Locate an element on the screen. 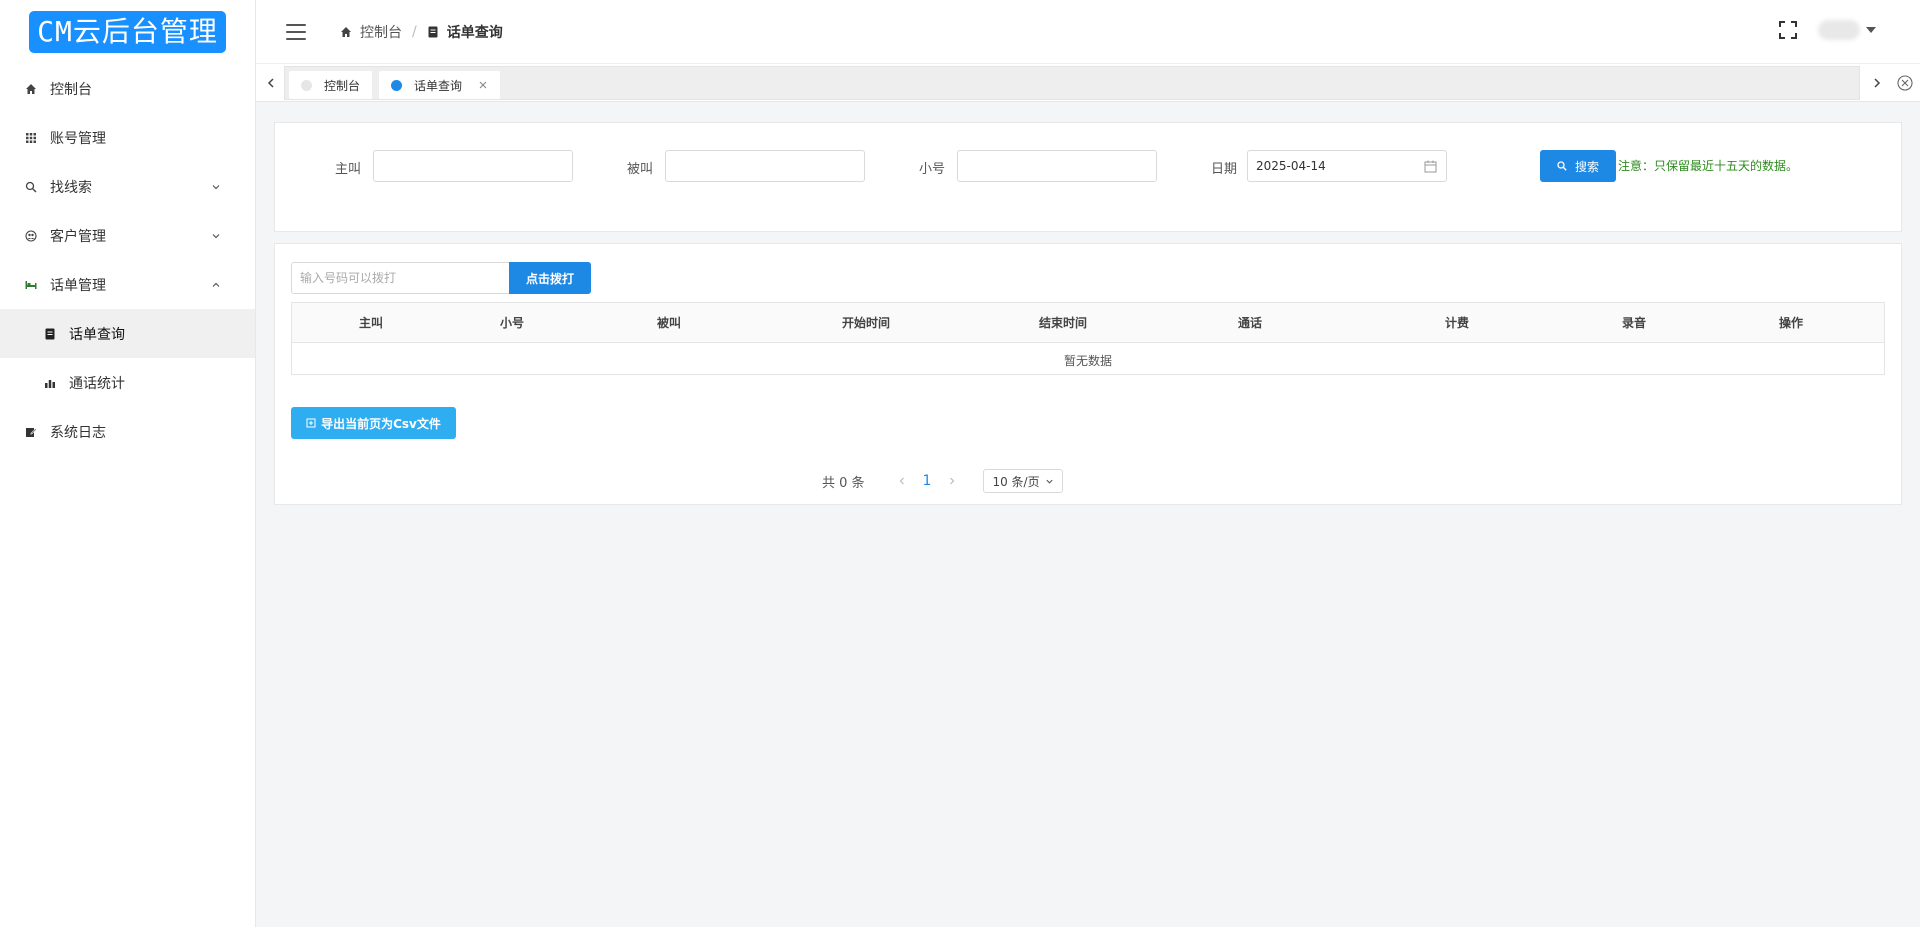 Image resolution: width=1920 pixels, height=927 pixels. tab-call-query: 话单查询 is located at coordinates (440, 85).